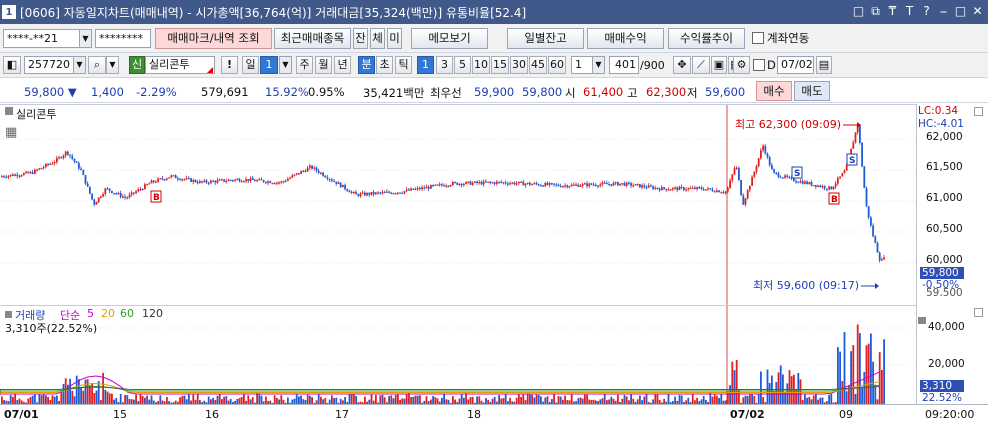 The width and height of the screenshot is (988, 425). Describe the element at coordinates (425, 65) in the screenshot. I see `interval-1: 1` at that location.